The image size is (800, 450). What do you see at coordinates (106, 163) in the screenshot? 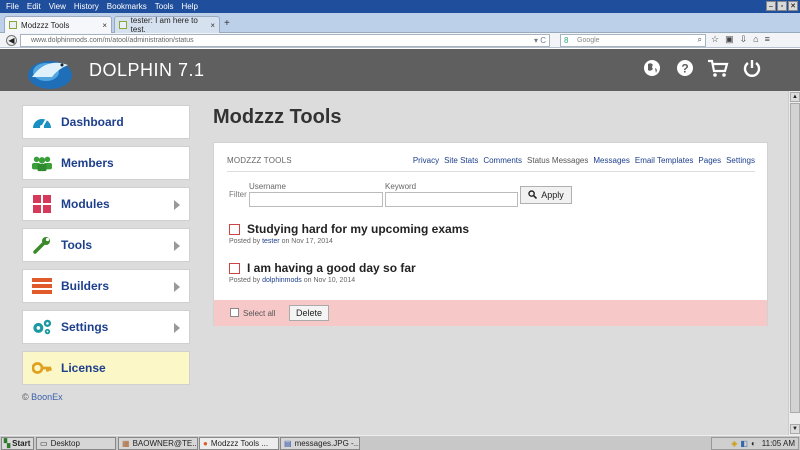
I see `sidebar-item-members: Members` at bounding box center [106, 163].